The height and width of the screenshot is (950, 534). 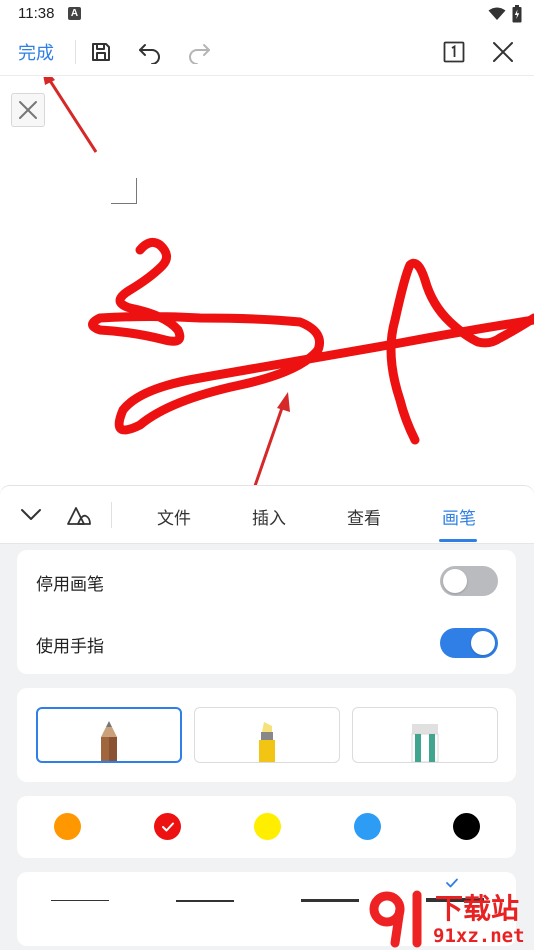 I want to click on color-black, so click(x=466, y=826).